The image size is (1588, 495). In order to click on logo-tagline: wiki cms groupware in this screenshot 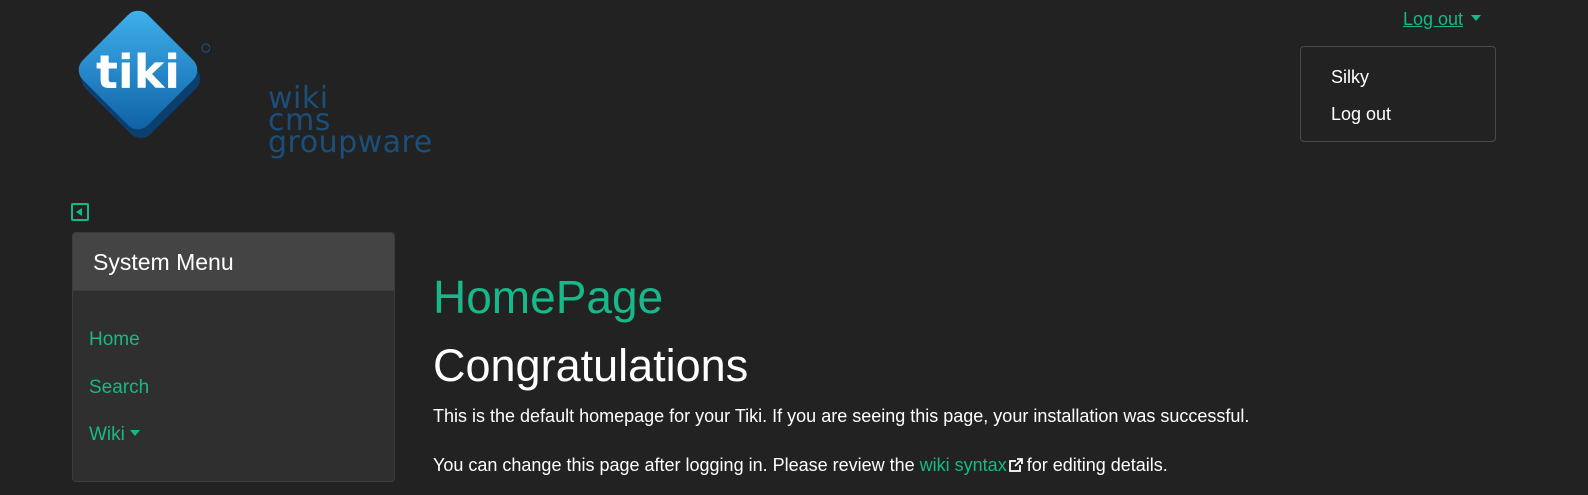, I will do `click(350, 122)`.